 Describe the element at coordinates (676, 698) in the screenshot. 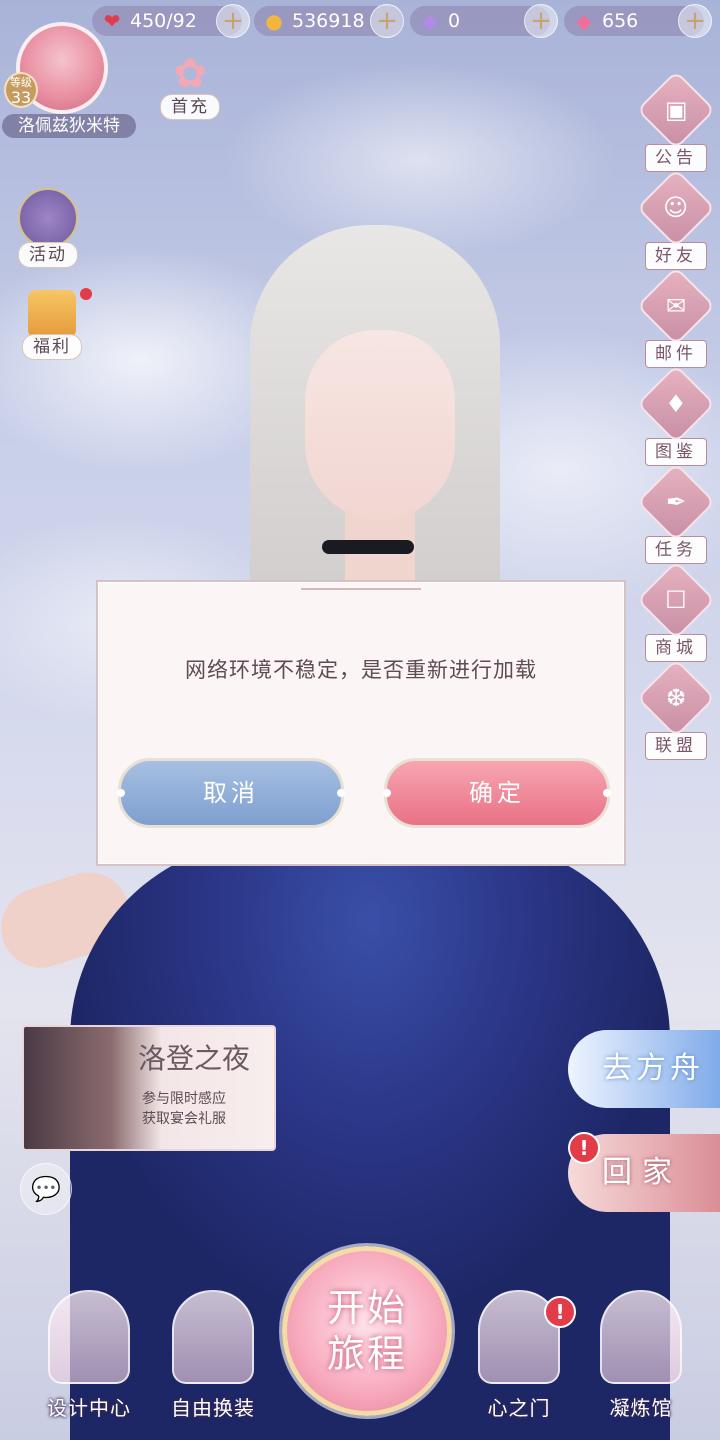

I see `wings-icon: ❆` at that location.